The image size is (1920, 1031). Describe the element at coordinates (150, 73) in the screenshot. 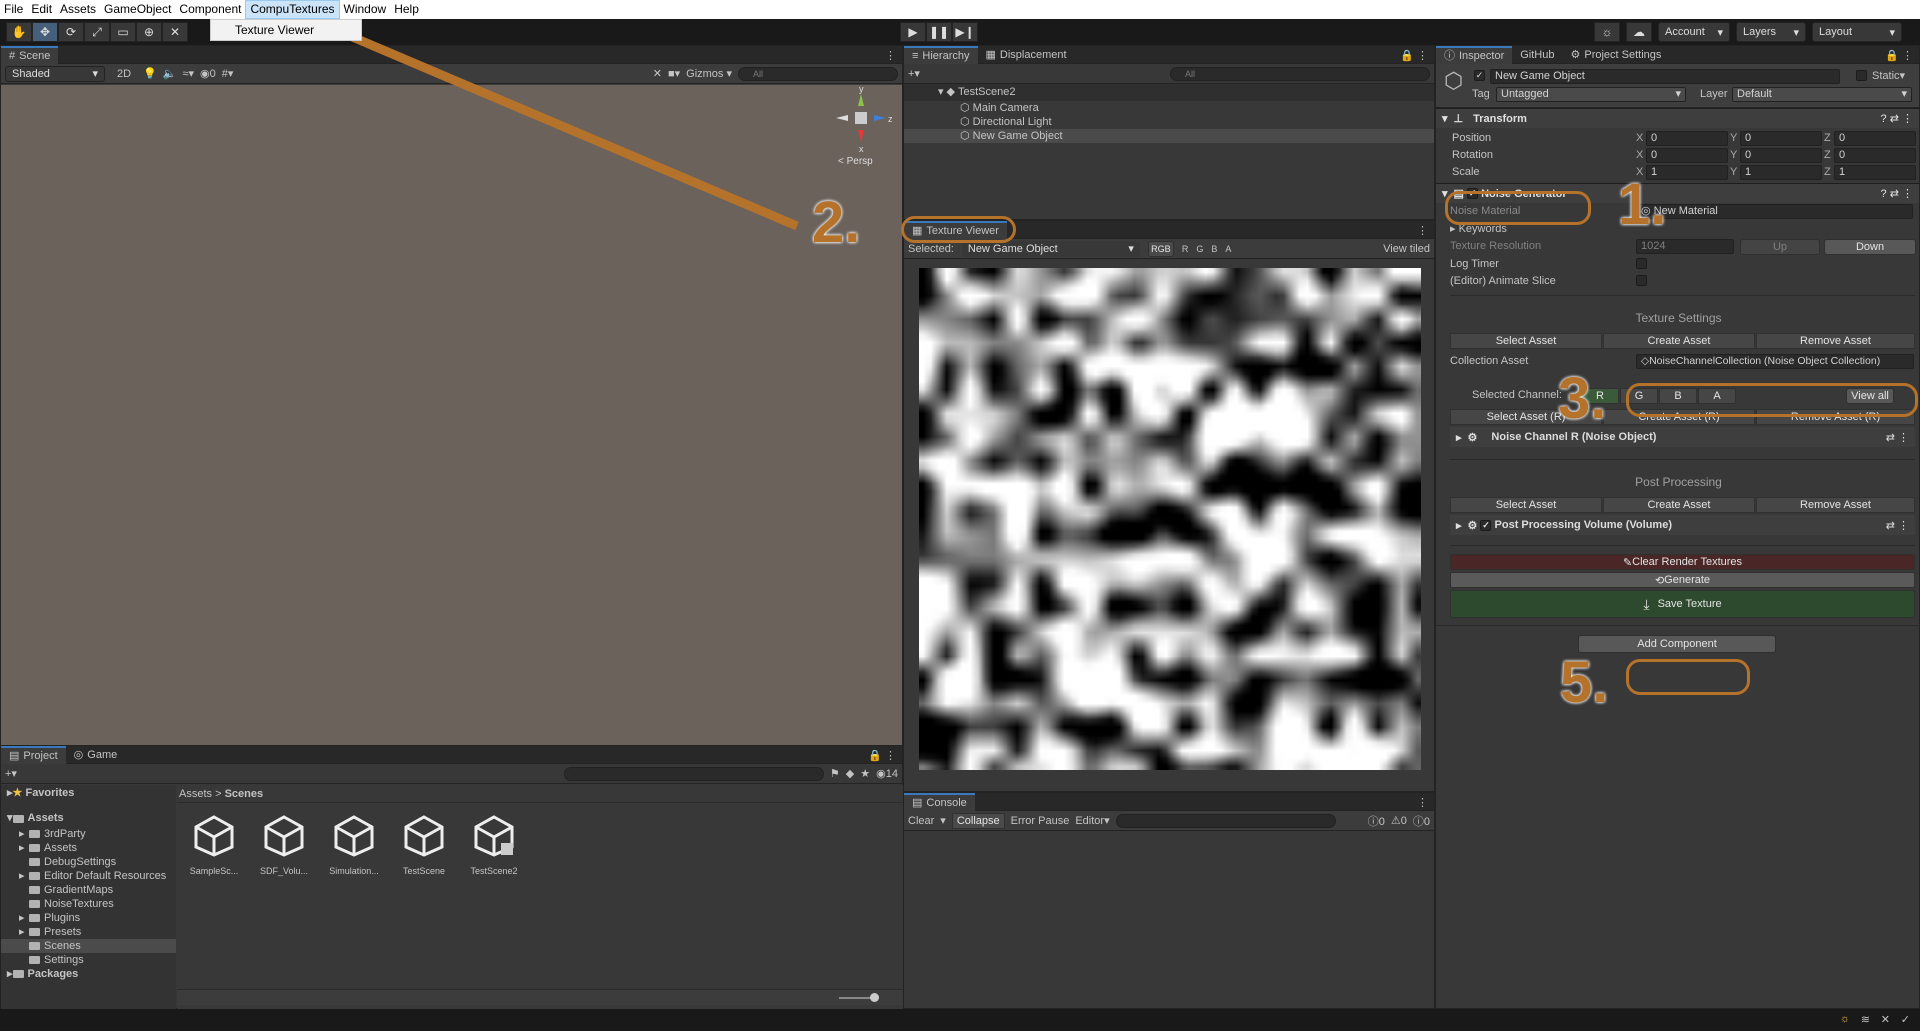

I see `lighting-icon: 💡` at that location.